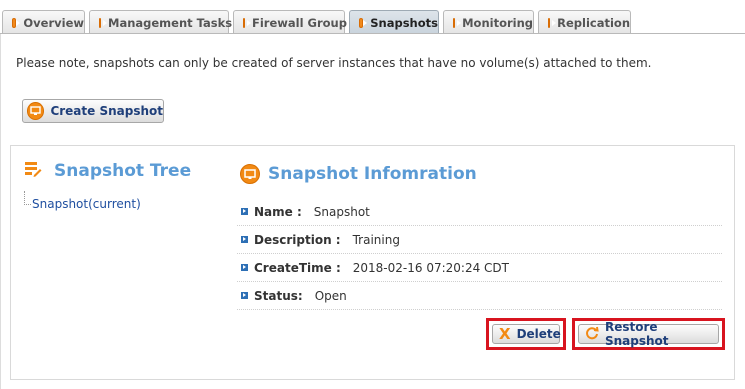 The height and width of the screenshot is (389, 745). I want to click on close-icon: X, so click(505, 334).